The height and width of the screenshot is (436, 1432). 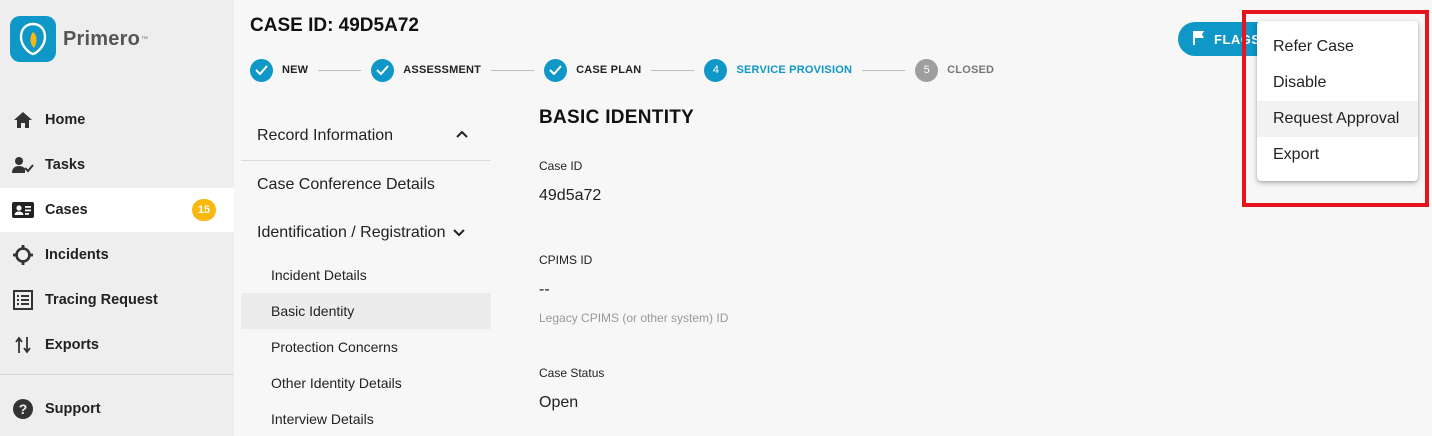 What do you see at coordinates (366, 418) in the screenshot?
I see `nav-item-interview-details: Interview Details` at bounding box center [366, 418].